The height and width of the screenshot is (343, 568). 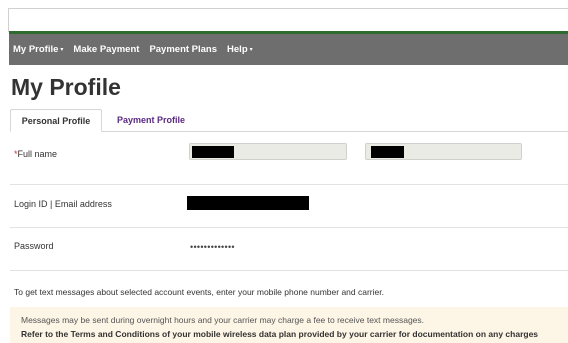 What do you see at coordinates (288, 20) in the screenshot?
I see `browser-frame` at bounding box center [288, 20].